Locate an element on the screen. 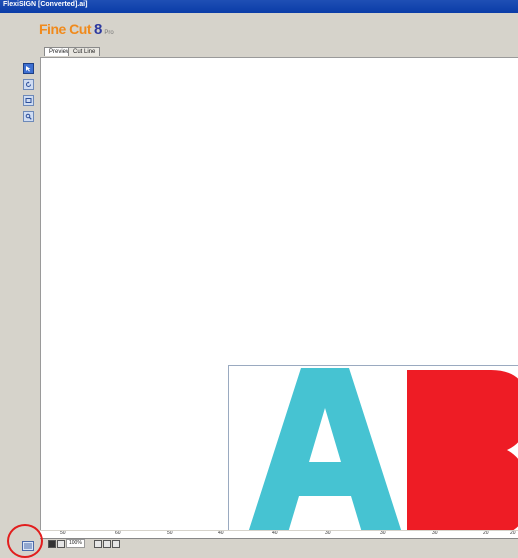 This screenshot has height=558, width=518. logo-suffix: Pro is located at coordinates (109, 33).